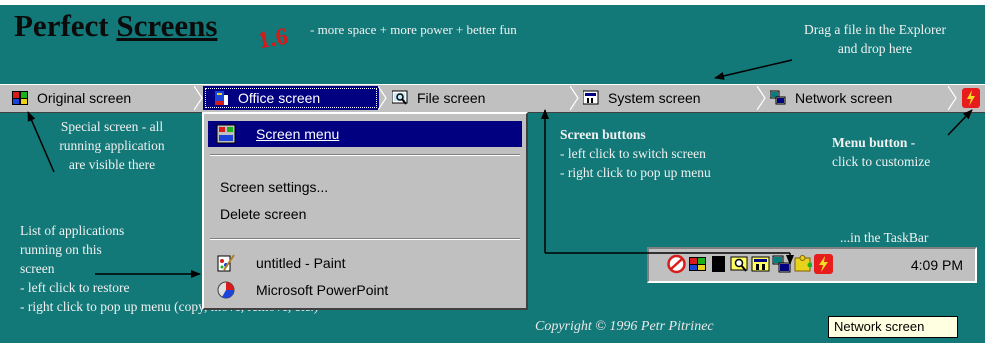 This screenshot has height=343, width=985. I want to click on network-screen-tray-icon, so click(781, 264).